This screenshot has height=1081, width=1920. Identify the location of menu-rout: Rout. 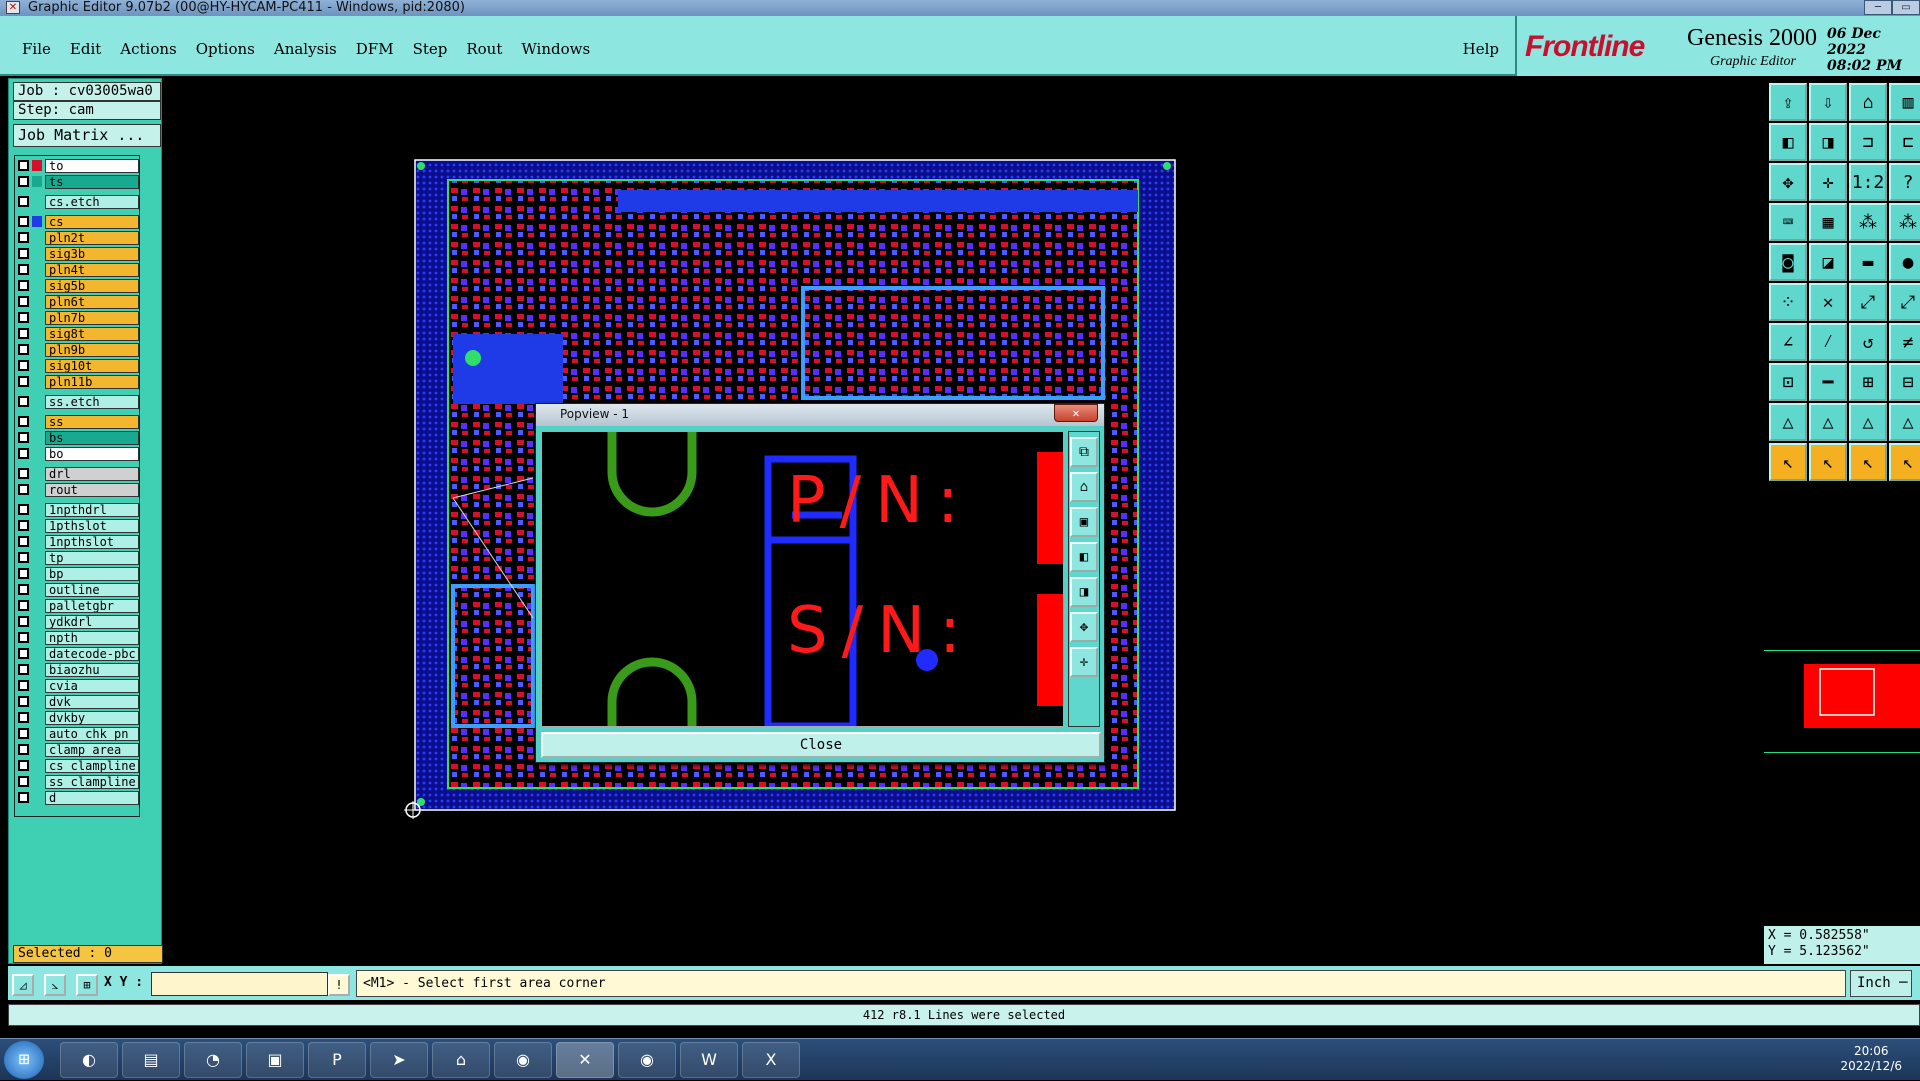
(484, 49).